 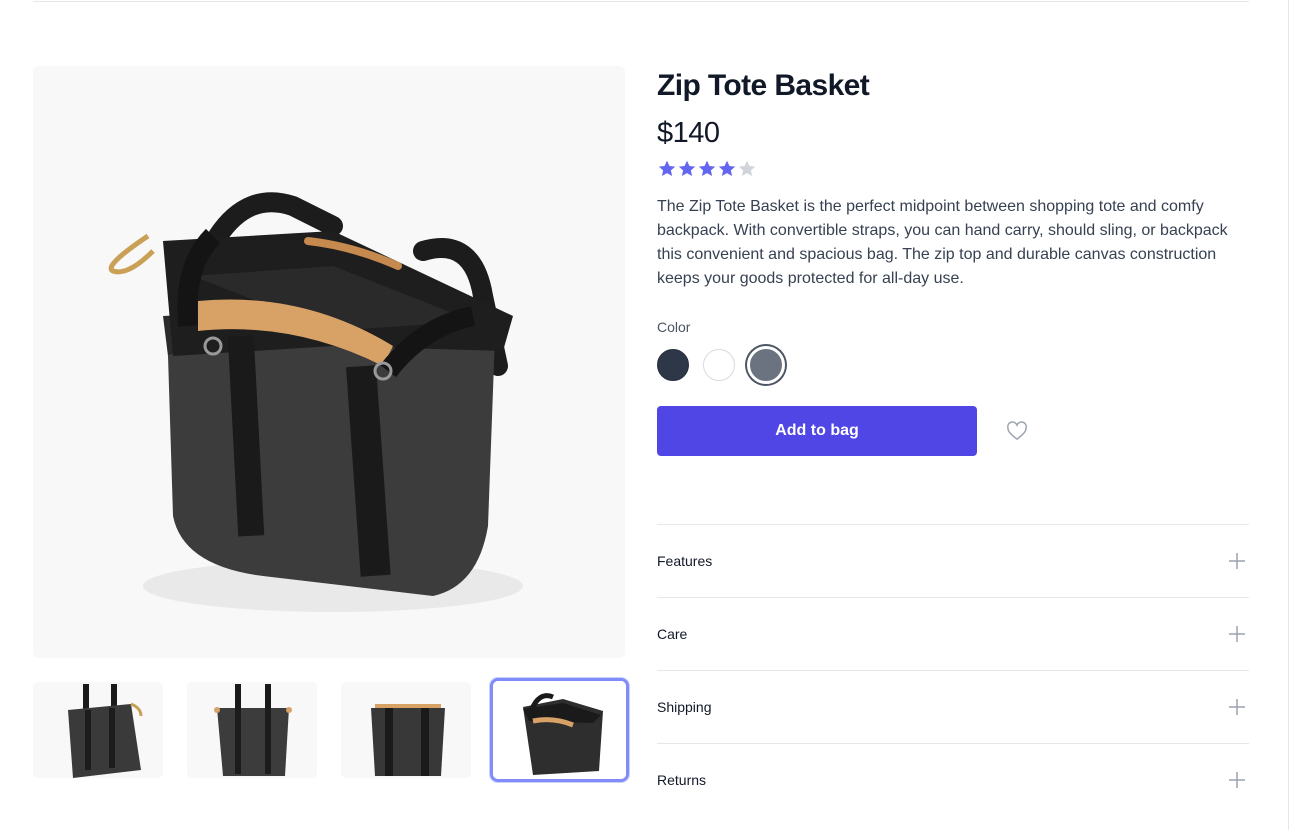 I want to click on top-divider, so click(x=641, y=1).